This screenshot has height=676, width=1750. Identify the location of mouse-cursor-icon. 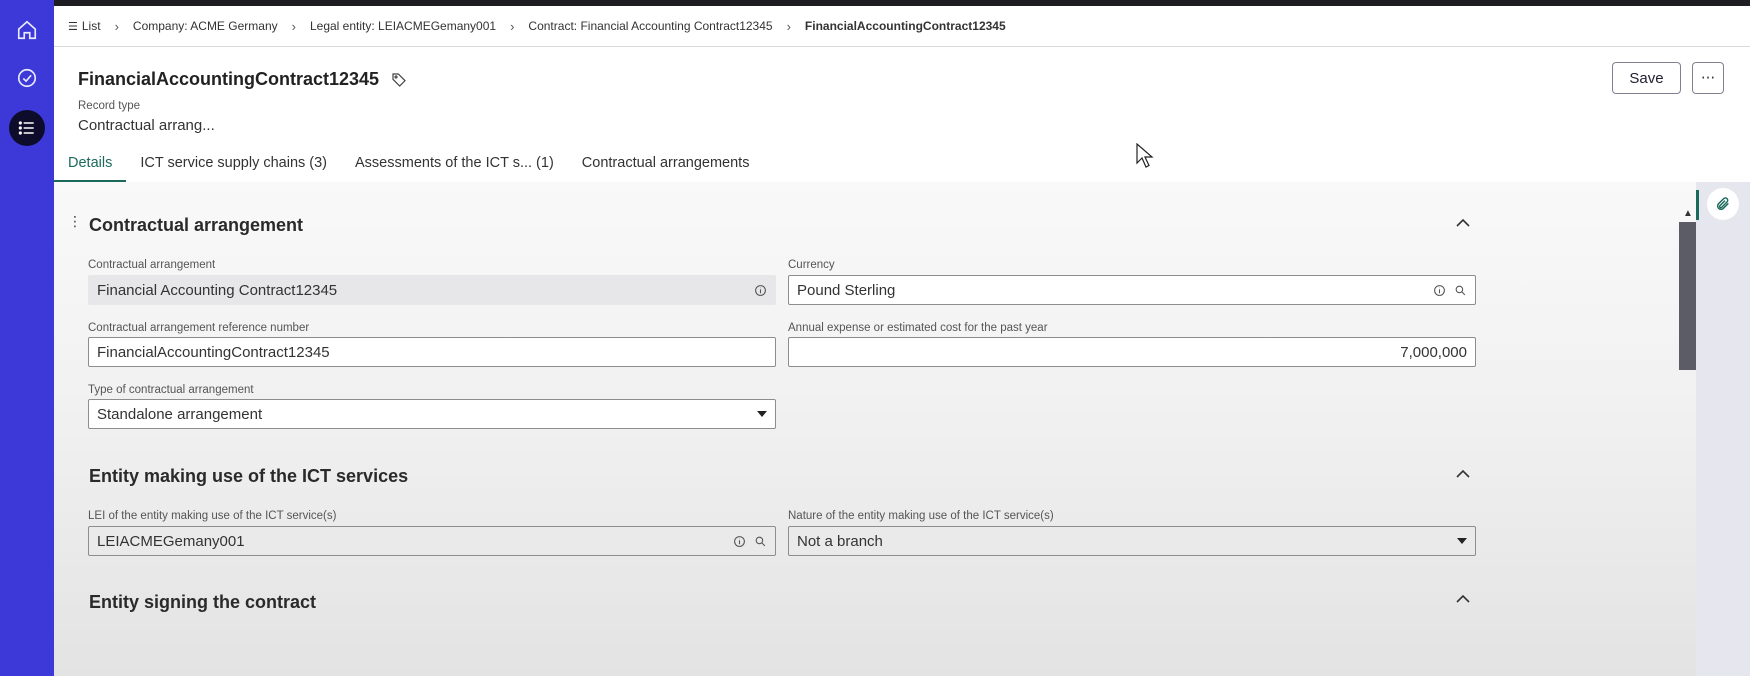
(1145, 155).